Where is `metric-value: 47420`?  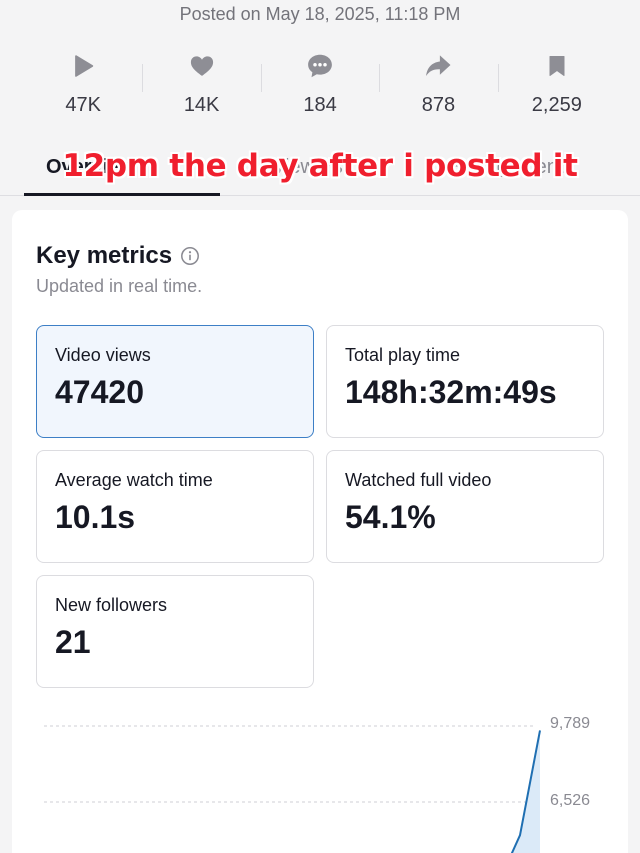
metric-value: 47420 is located at coordinates (99, 392).